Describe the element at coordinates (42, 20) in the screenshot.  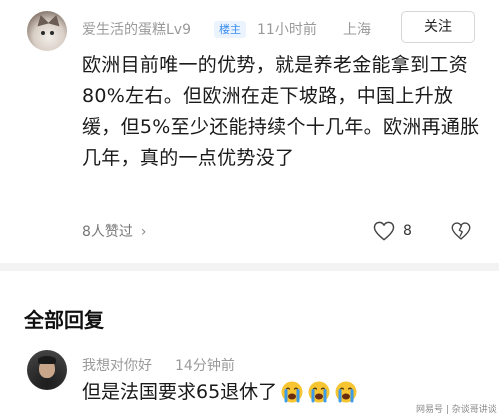
I see `cat-ear-left` at that location.